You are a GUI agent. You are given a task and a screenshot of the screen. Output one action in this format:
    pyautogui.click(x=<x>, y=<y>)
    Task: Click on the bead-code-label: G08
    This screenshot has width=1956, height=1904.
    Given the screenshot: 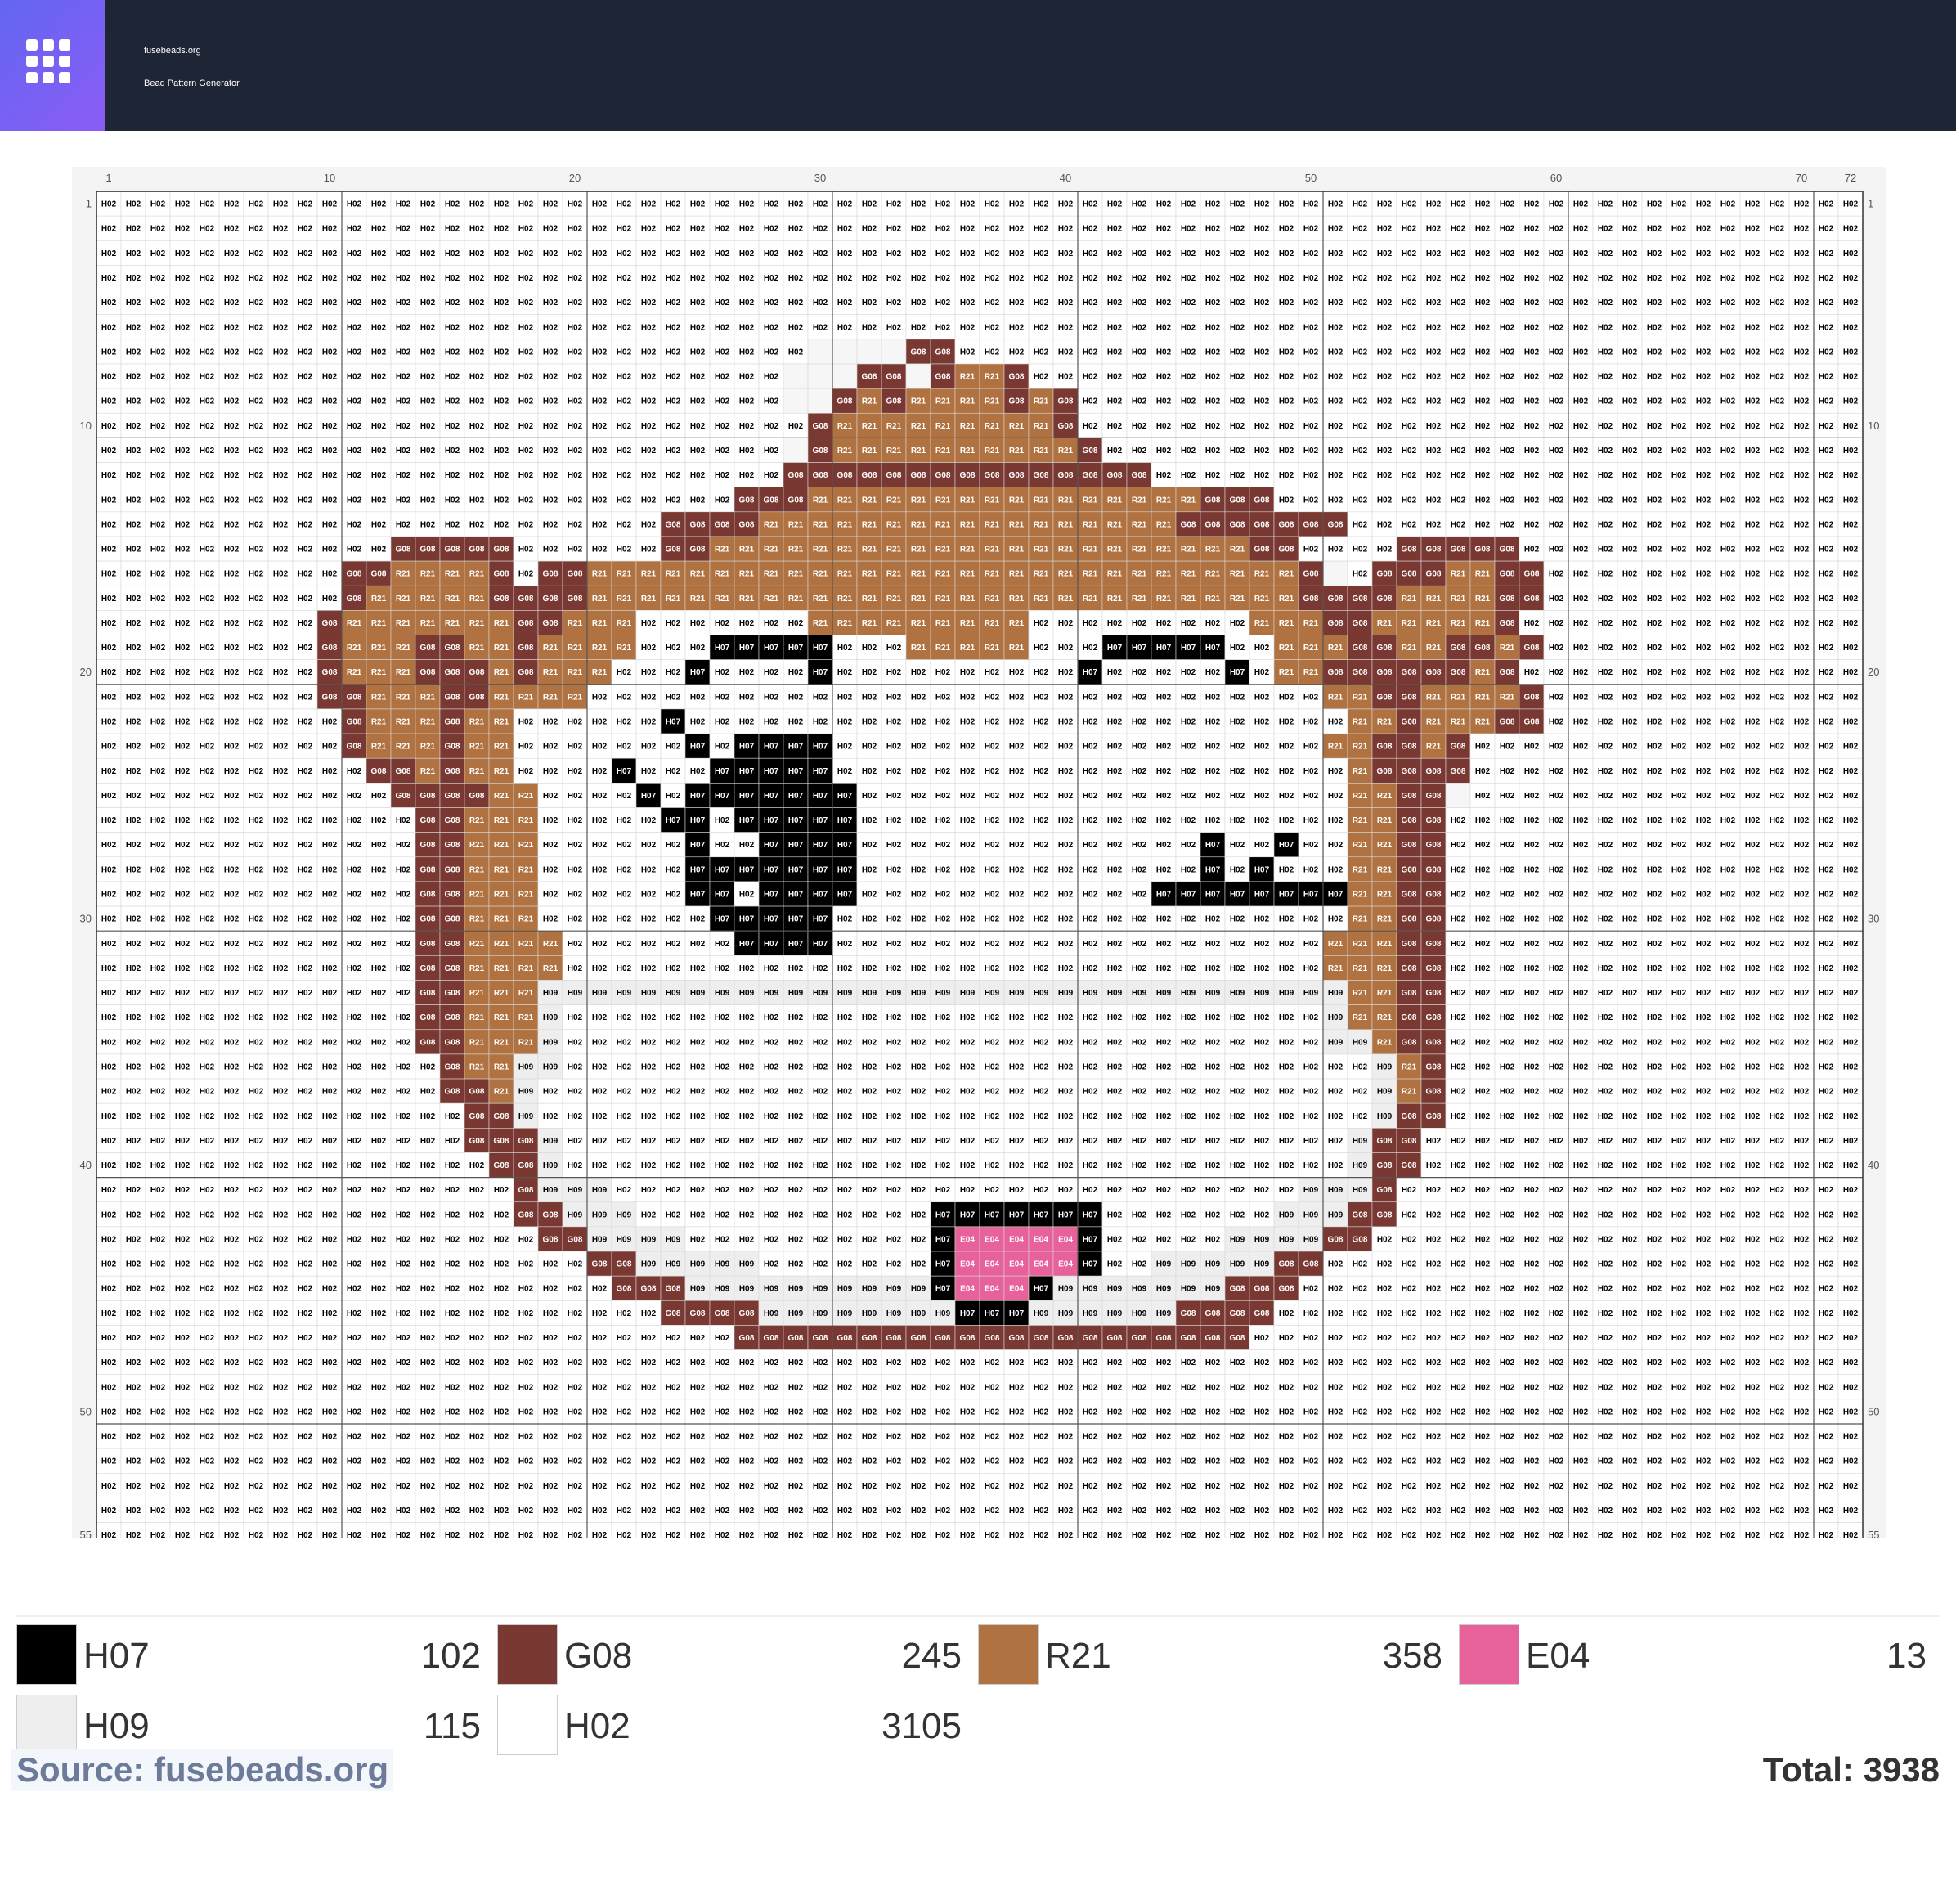 What is the action you would take?
    pyautogui.click(x=918, y=476)
    